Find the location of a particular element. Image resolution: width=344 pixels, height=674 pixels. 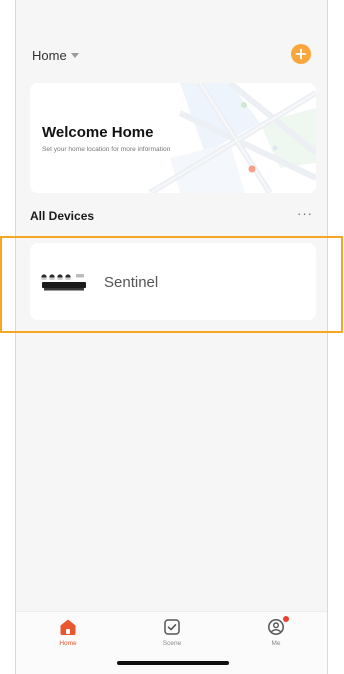

tab-home-label: Home is located at coordinates (68, 643).